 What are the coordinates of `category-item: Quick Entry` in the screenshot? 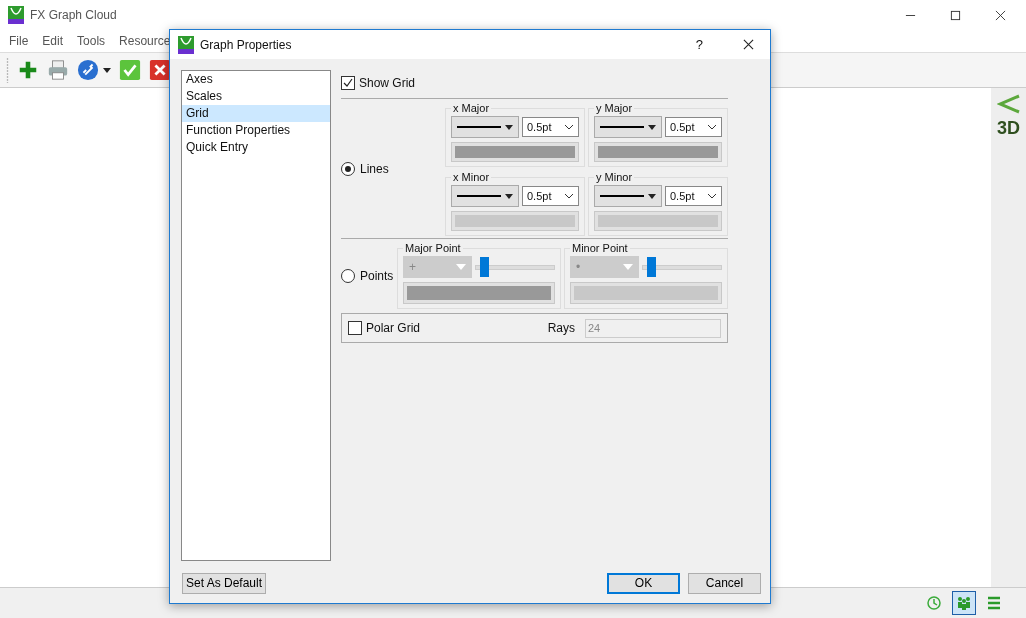 It's located at (256, 147).